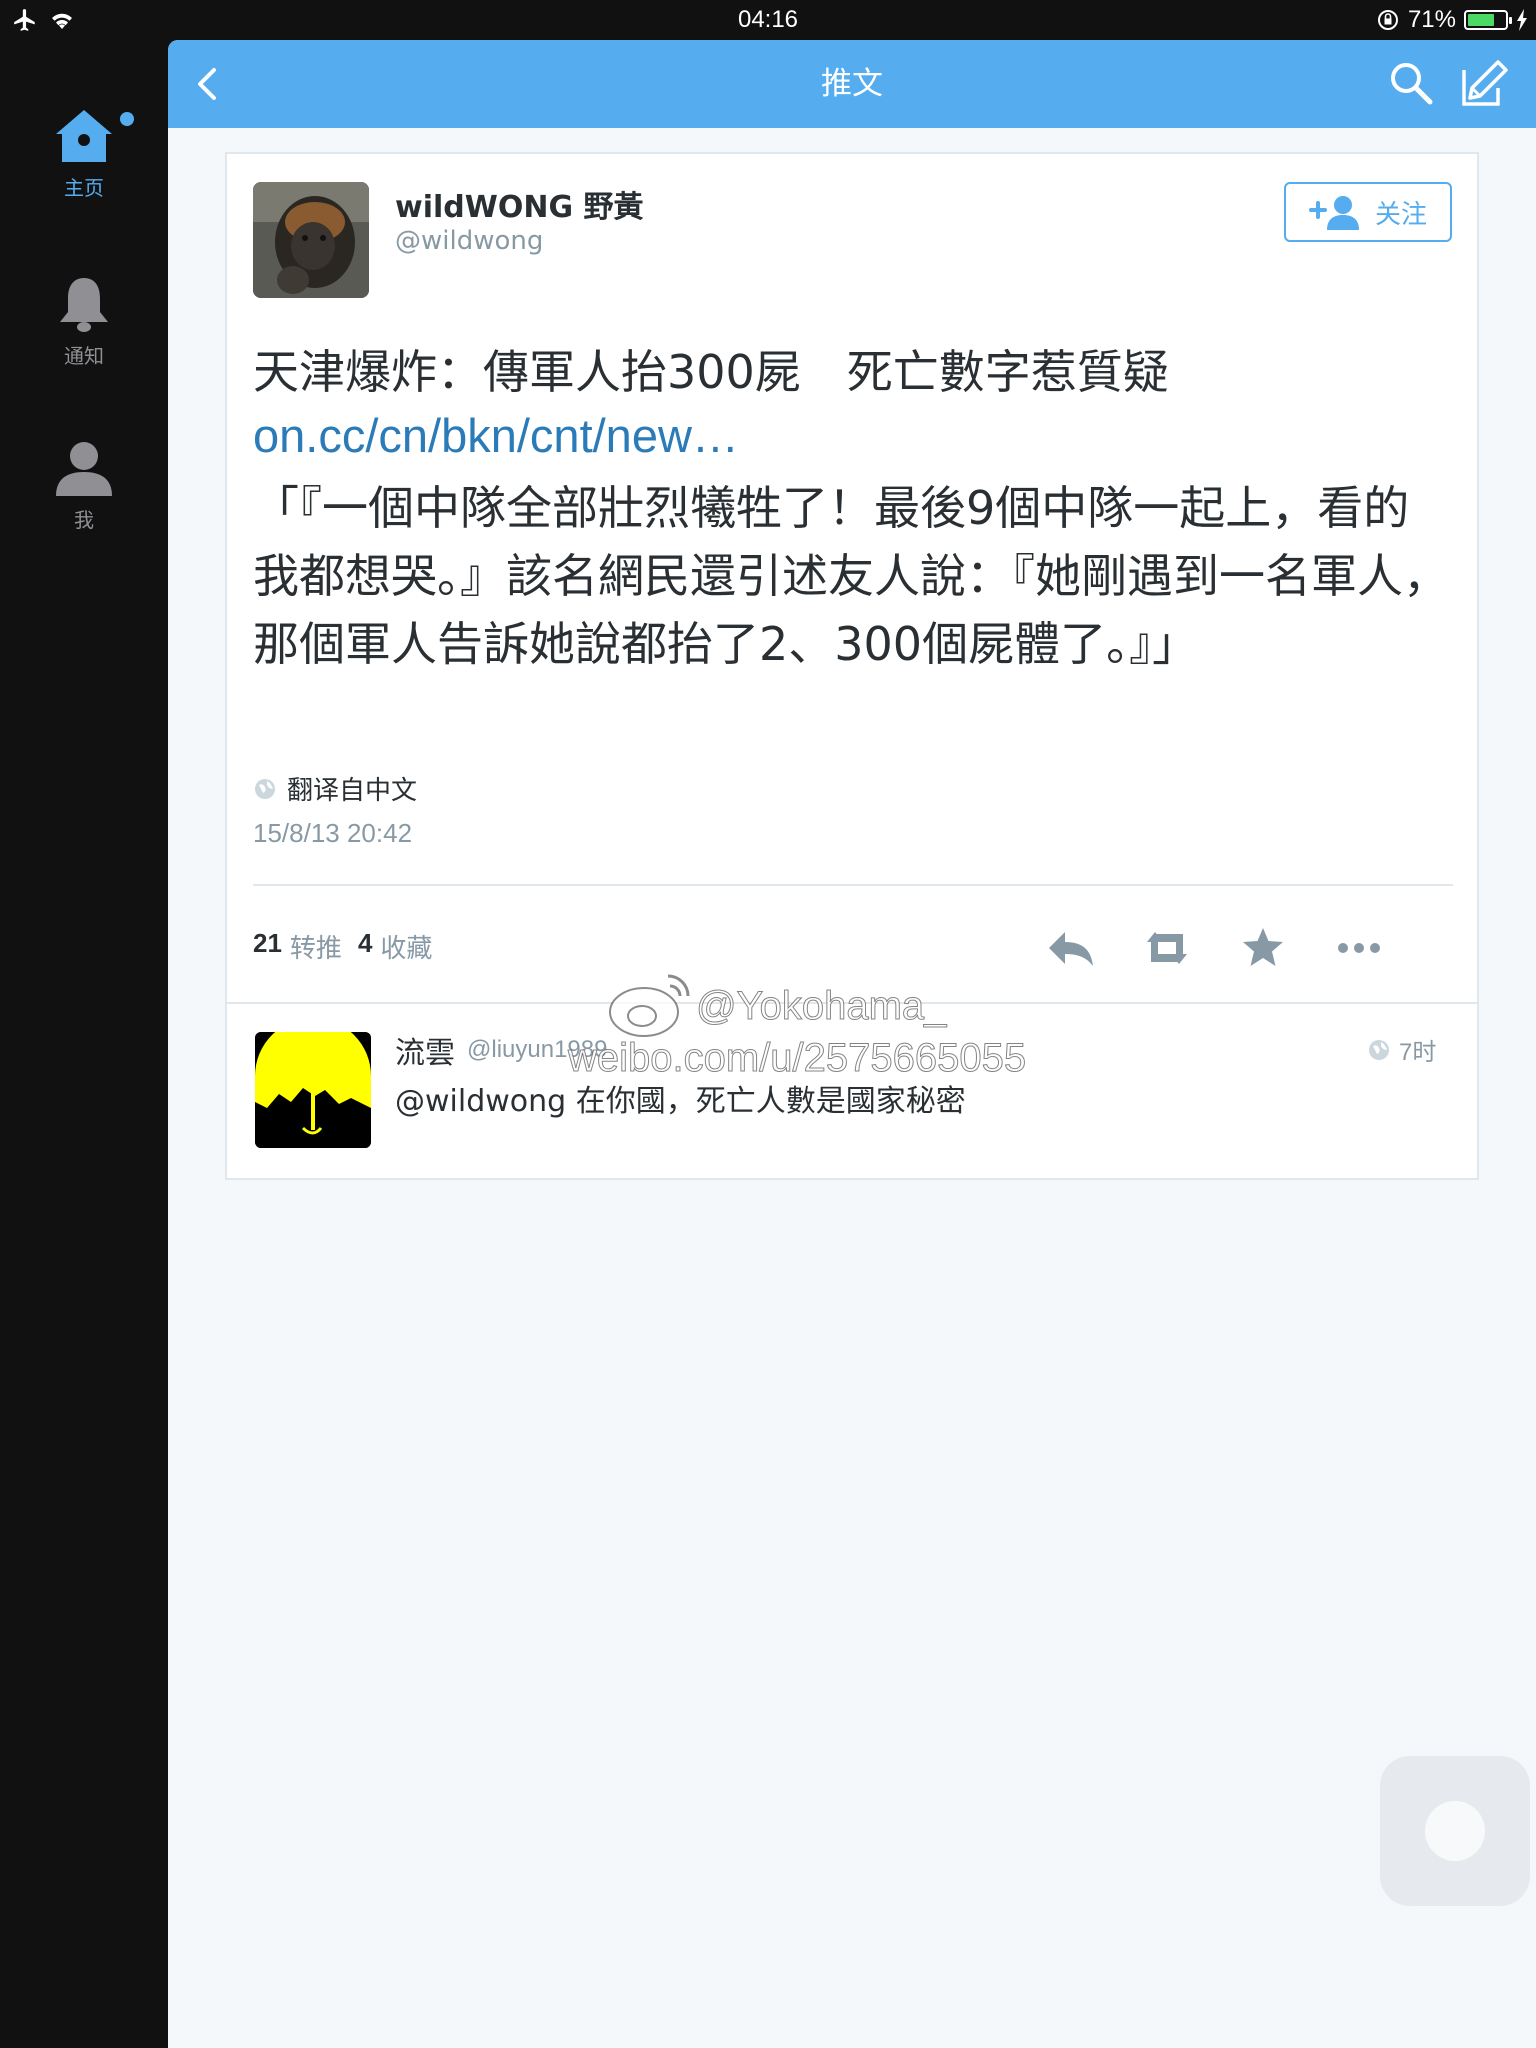 This screenshot has width=1536, height=2048. What do you see at coordinates (1484, 84) in the screenshot?
I see `compose-icon` at bounding box center [1484, 84].